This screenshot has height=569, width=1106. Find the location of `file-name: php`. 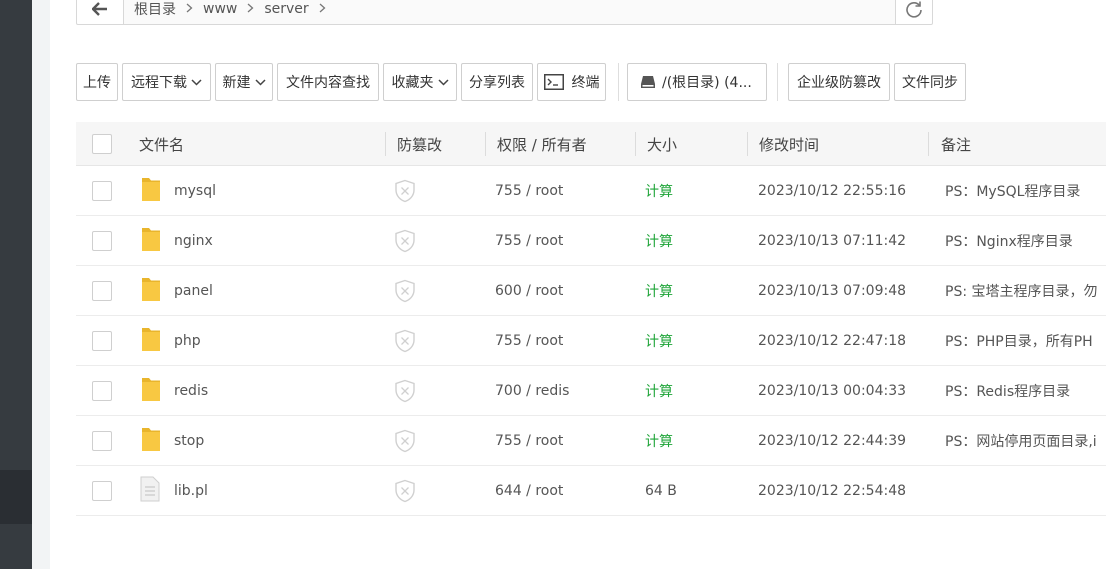

file-name: php is located at coordinates (274, 341).